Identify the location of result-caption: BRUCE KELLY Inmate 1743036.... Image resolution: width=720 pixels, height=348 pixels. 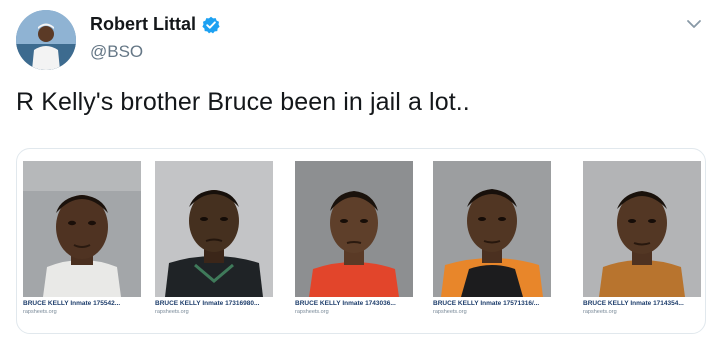
(354, 303).